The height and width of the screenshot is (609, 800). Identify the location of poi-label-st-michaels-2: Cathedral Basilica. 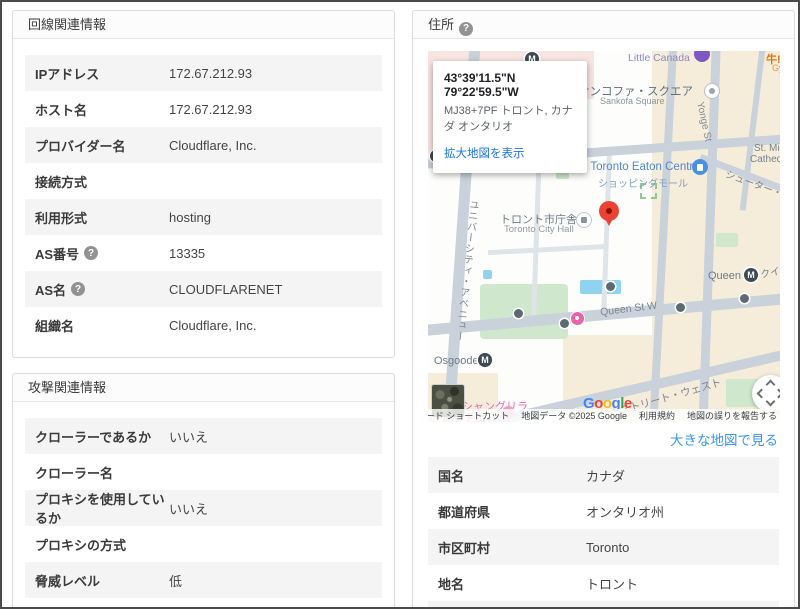
(765, 159).